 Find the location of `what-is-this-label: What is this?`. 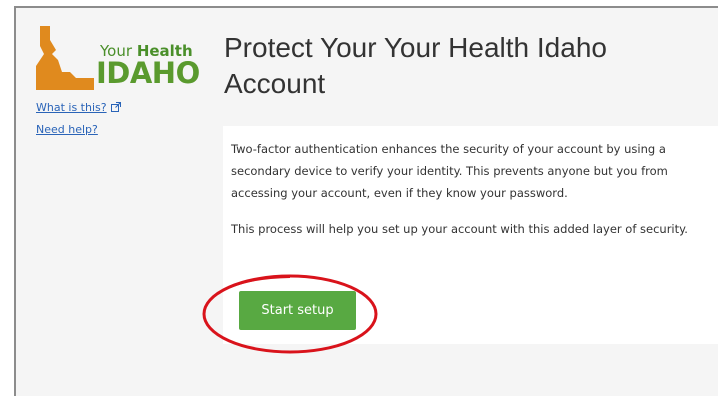

what-is-this-label: What is this? is located at coordinates (71, 107).